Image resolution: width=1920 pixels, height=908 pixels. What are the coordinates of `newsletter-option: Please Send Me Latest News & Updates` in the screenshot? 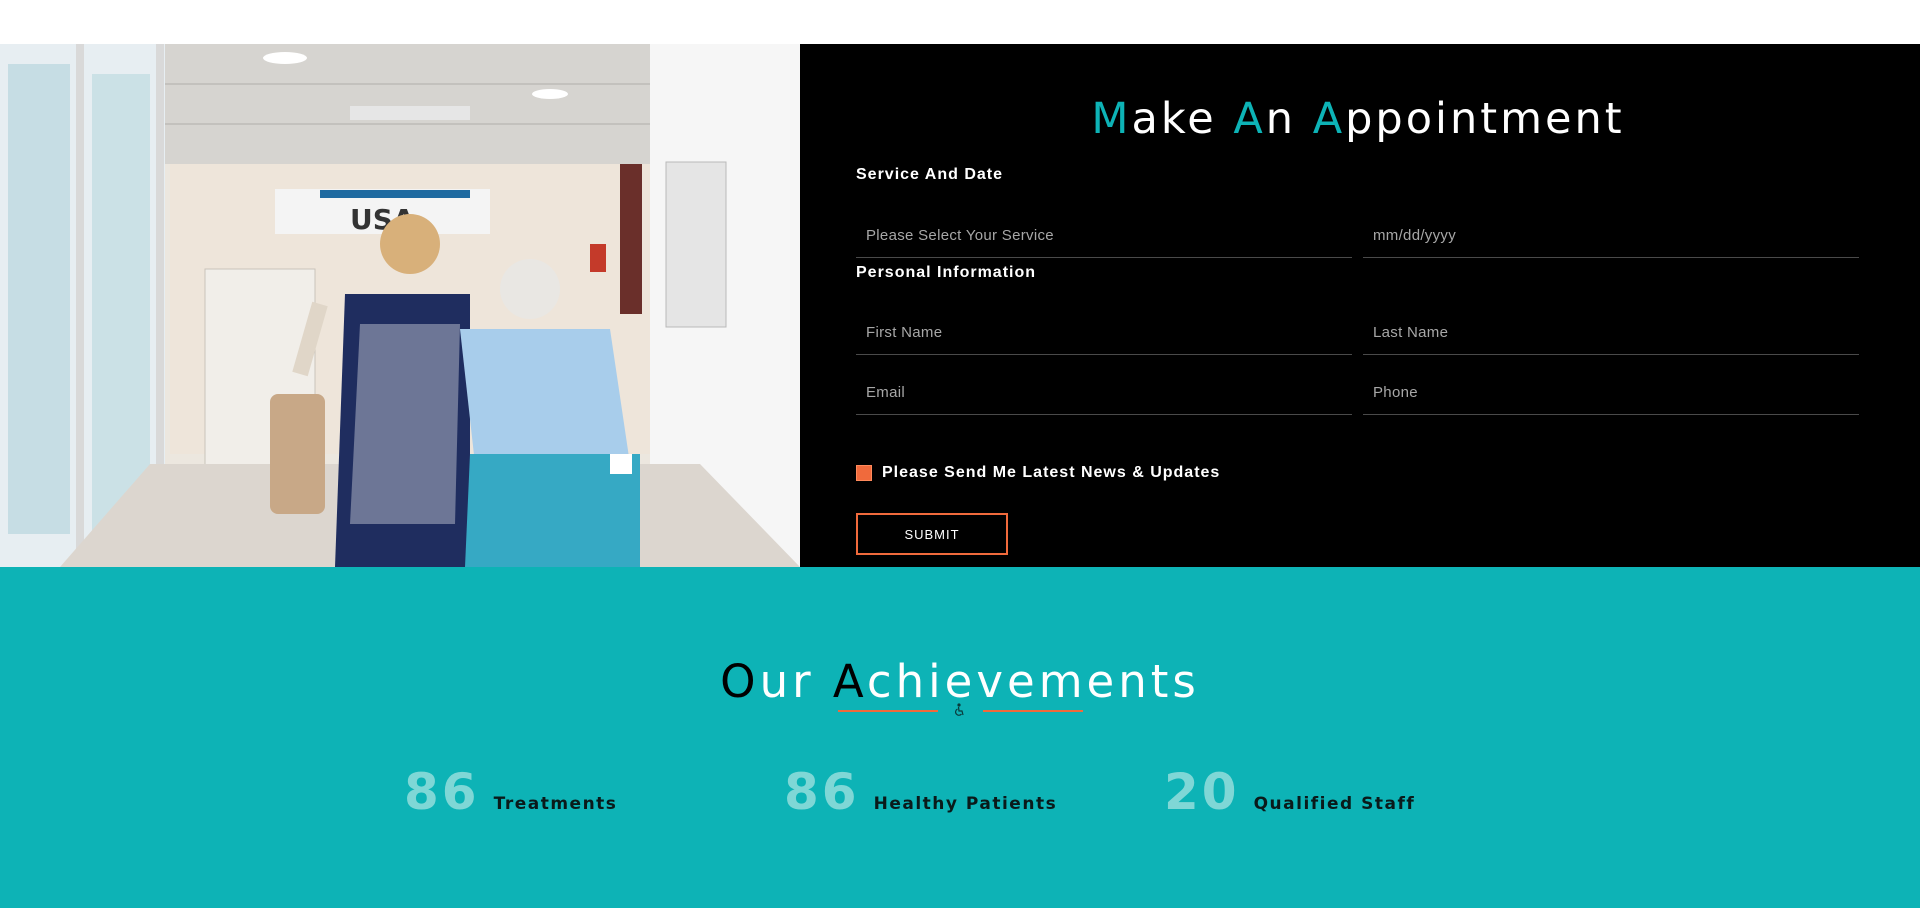 It's located at (1038, 473).